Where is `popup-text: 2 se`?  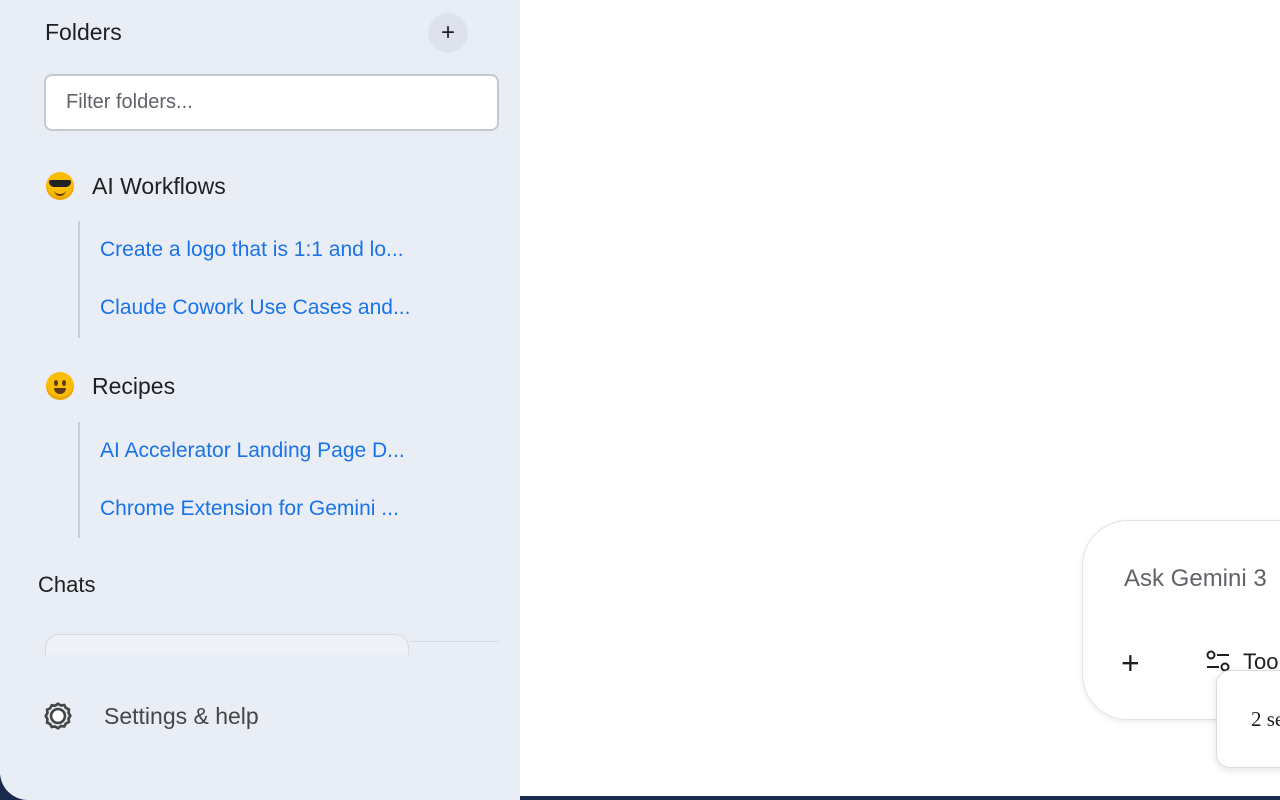 popup-text: 2 se is located at coordinates (1265, 719).